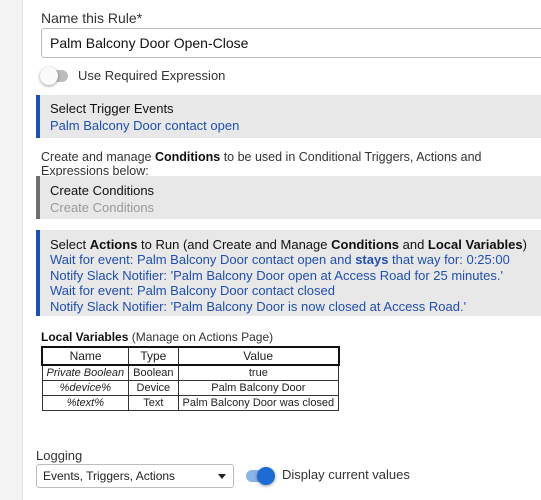 The image size is (541, 500). Describe the element at coordinates (145, 125) in the screenshot. I see `trigger-event-item: Palm Balcony Door contact open` at that location.